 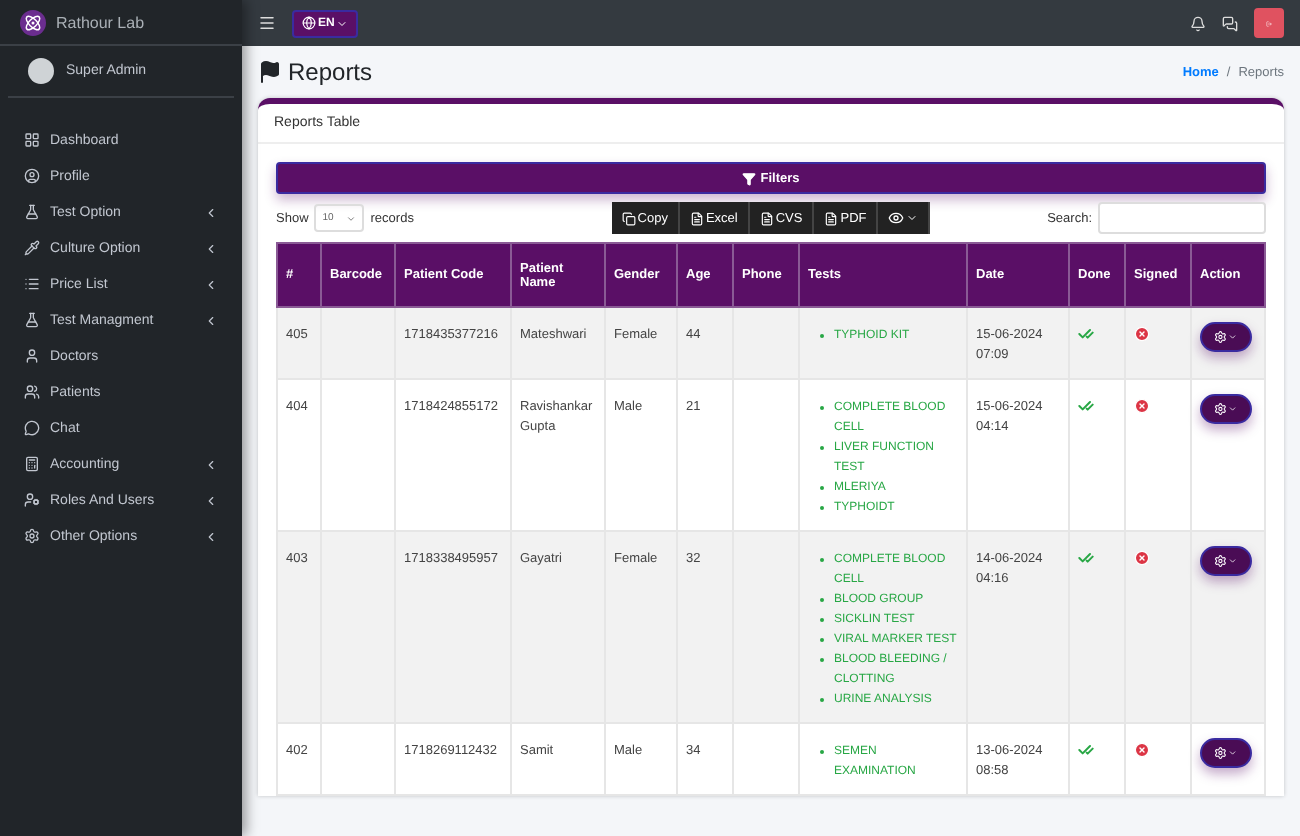 What do you see at coordinates (628, 218) in the screenshot?
I see `copy-icon` at bounding box center [628, 218].